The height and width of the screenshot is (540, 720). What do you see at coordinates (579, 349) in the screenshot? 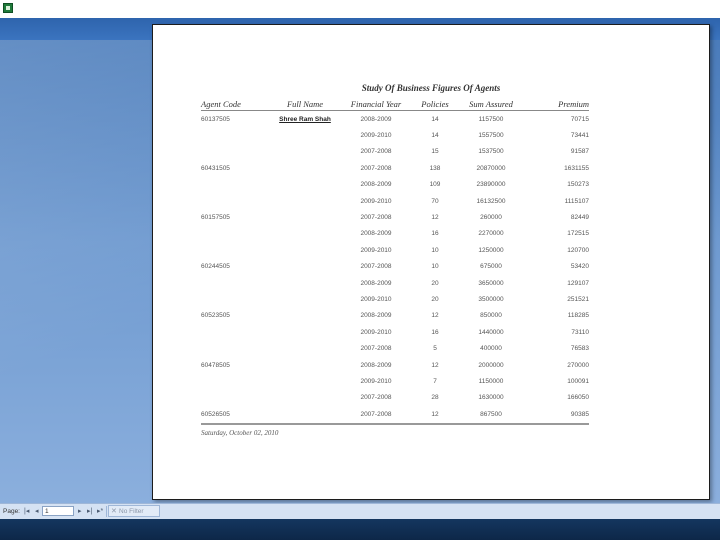
I see `premium-cell: 76583` at bounding box center [579, 349].